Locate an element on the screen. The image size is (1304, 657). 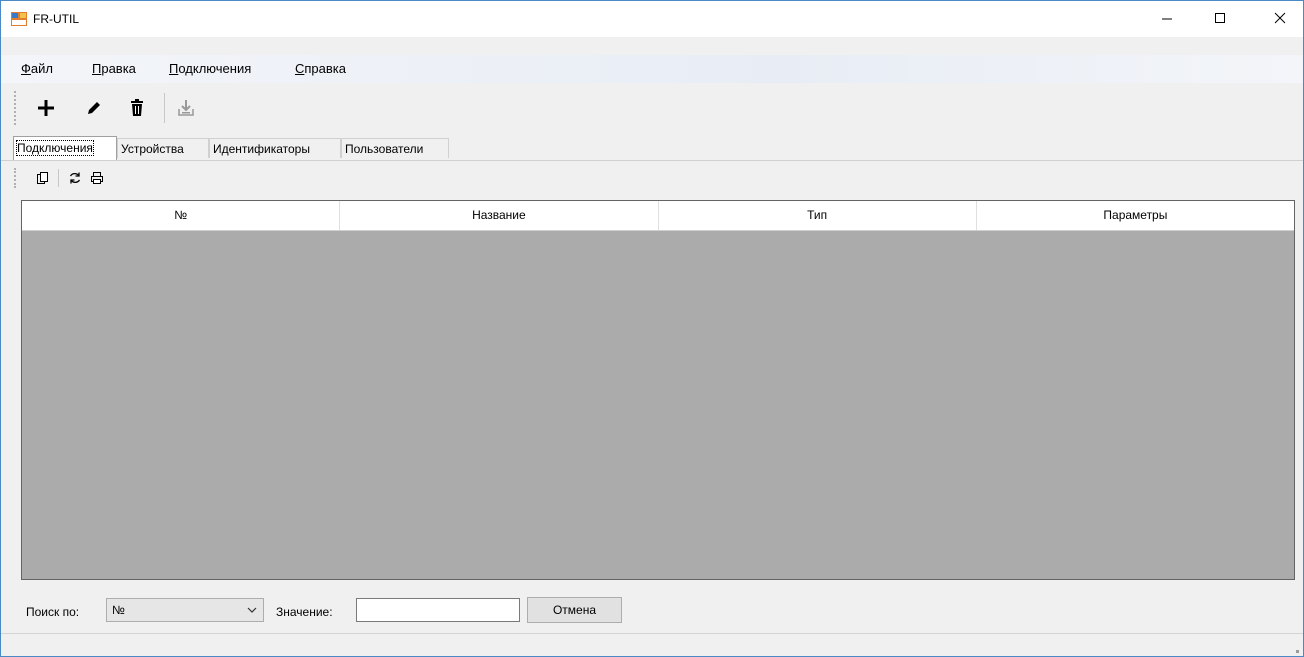
column-header-type: Тип is located at coordinates (818, 215).